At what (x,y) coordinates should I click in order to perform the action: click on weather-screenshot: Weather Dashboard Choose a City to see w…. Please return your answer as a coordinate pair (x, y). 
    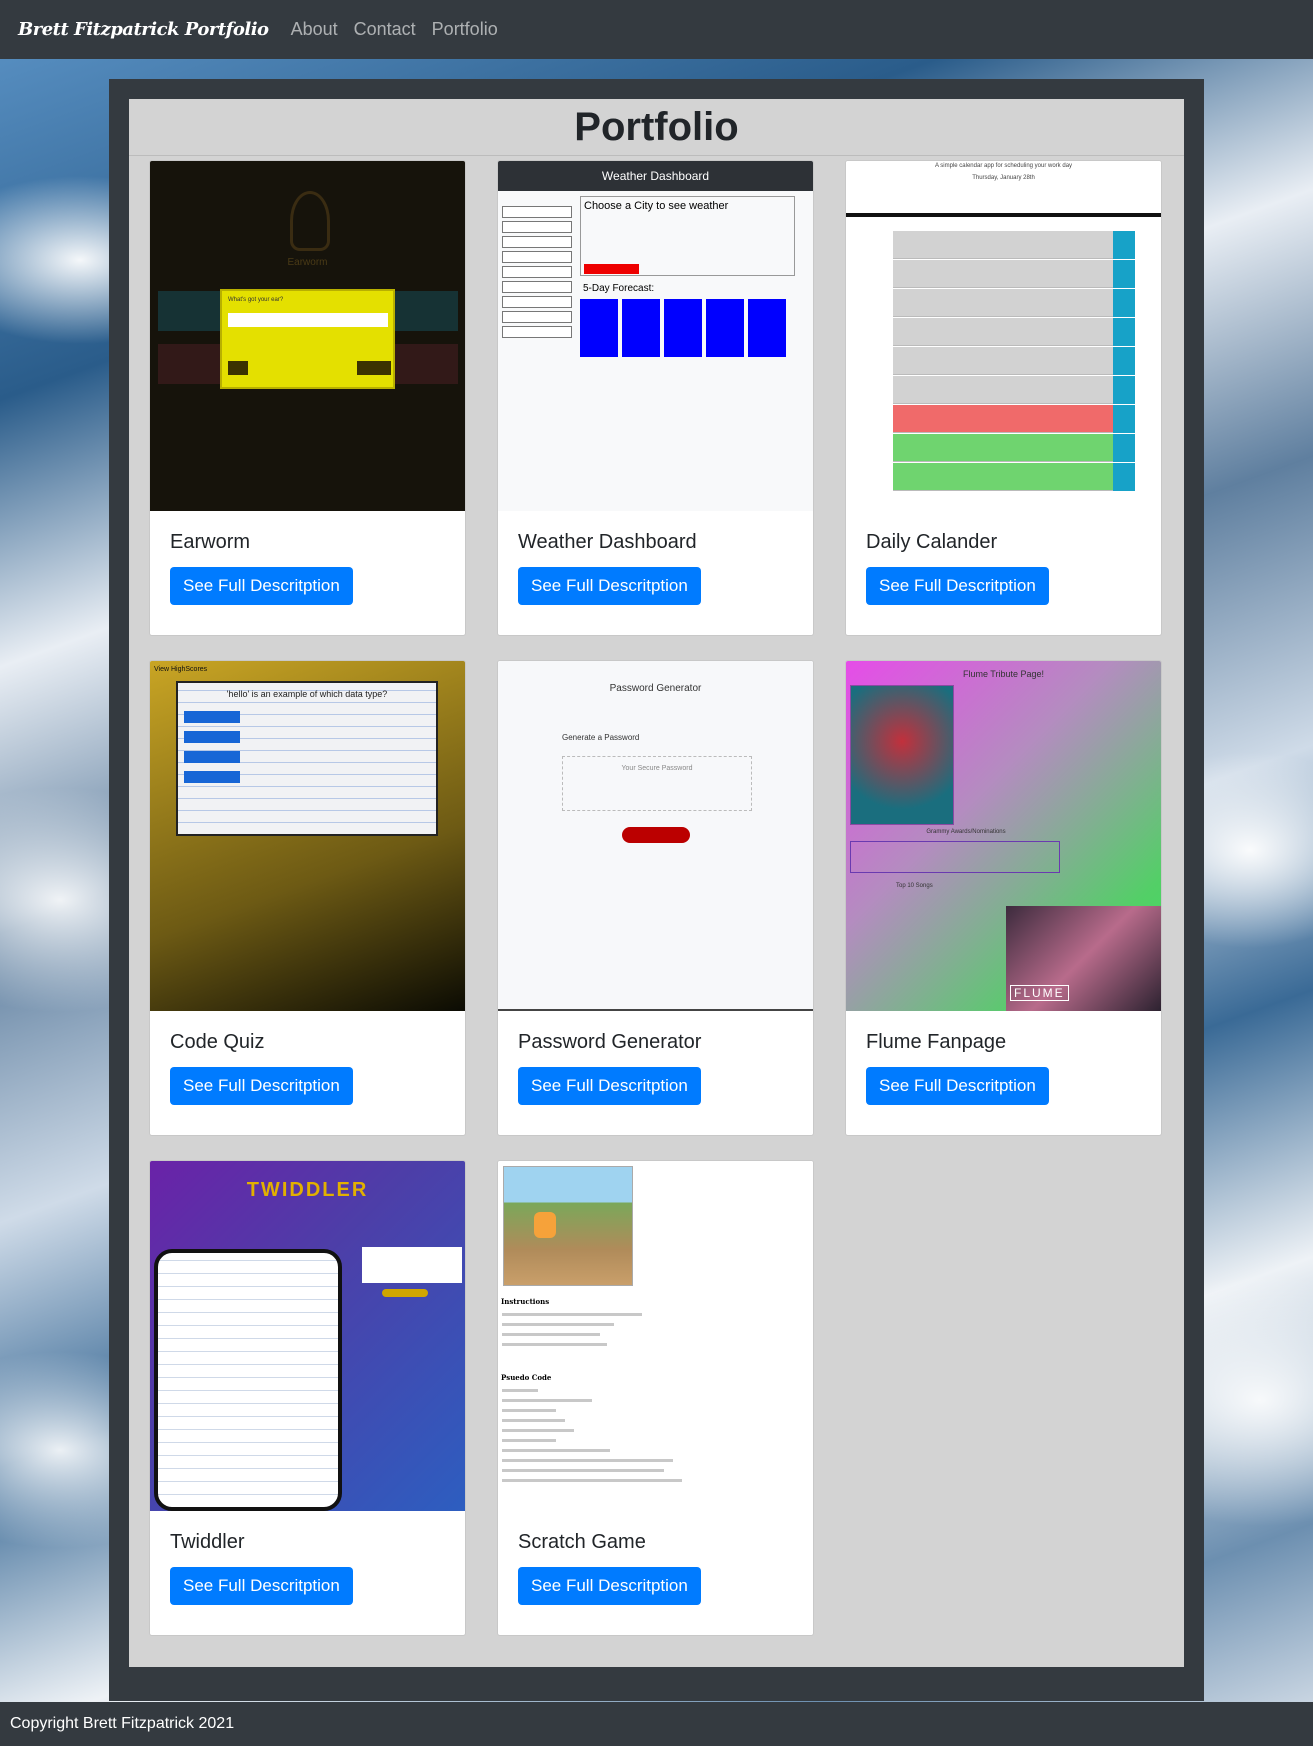
    Looking at the image, I should click on (655, 336).